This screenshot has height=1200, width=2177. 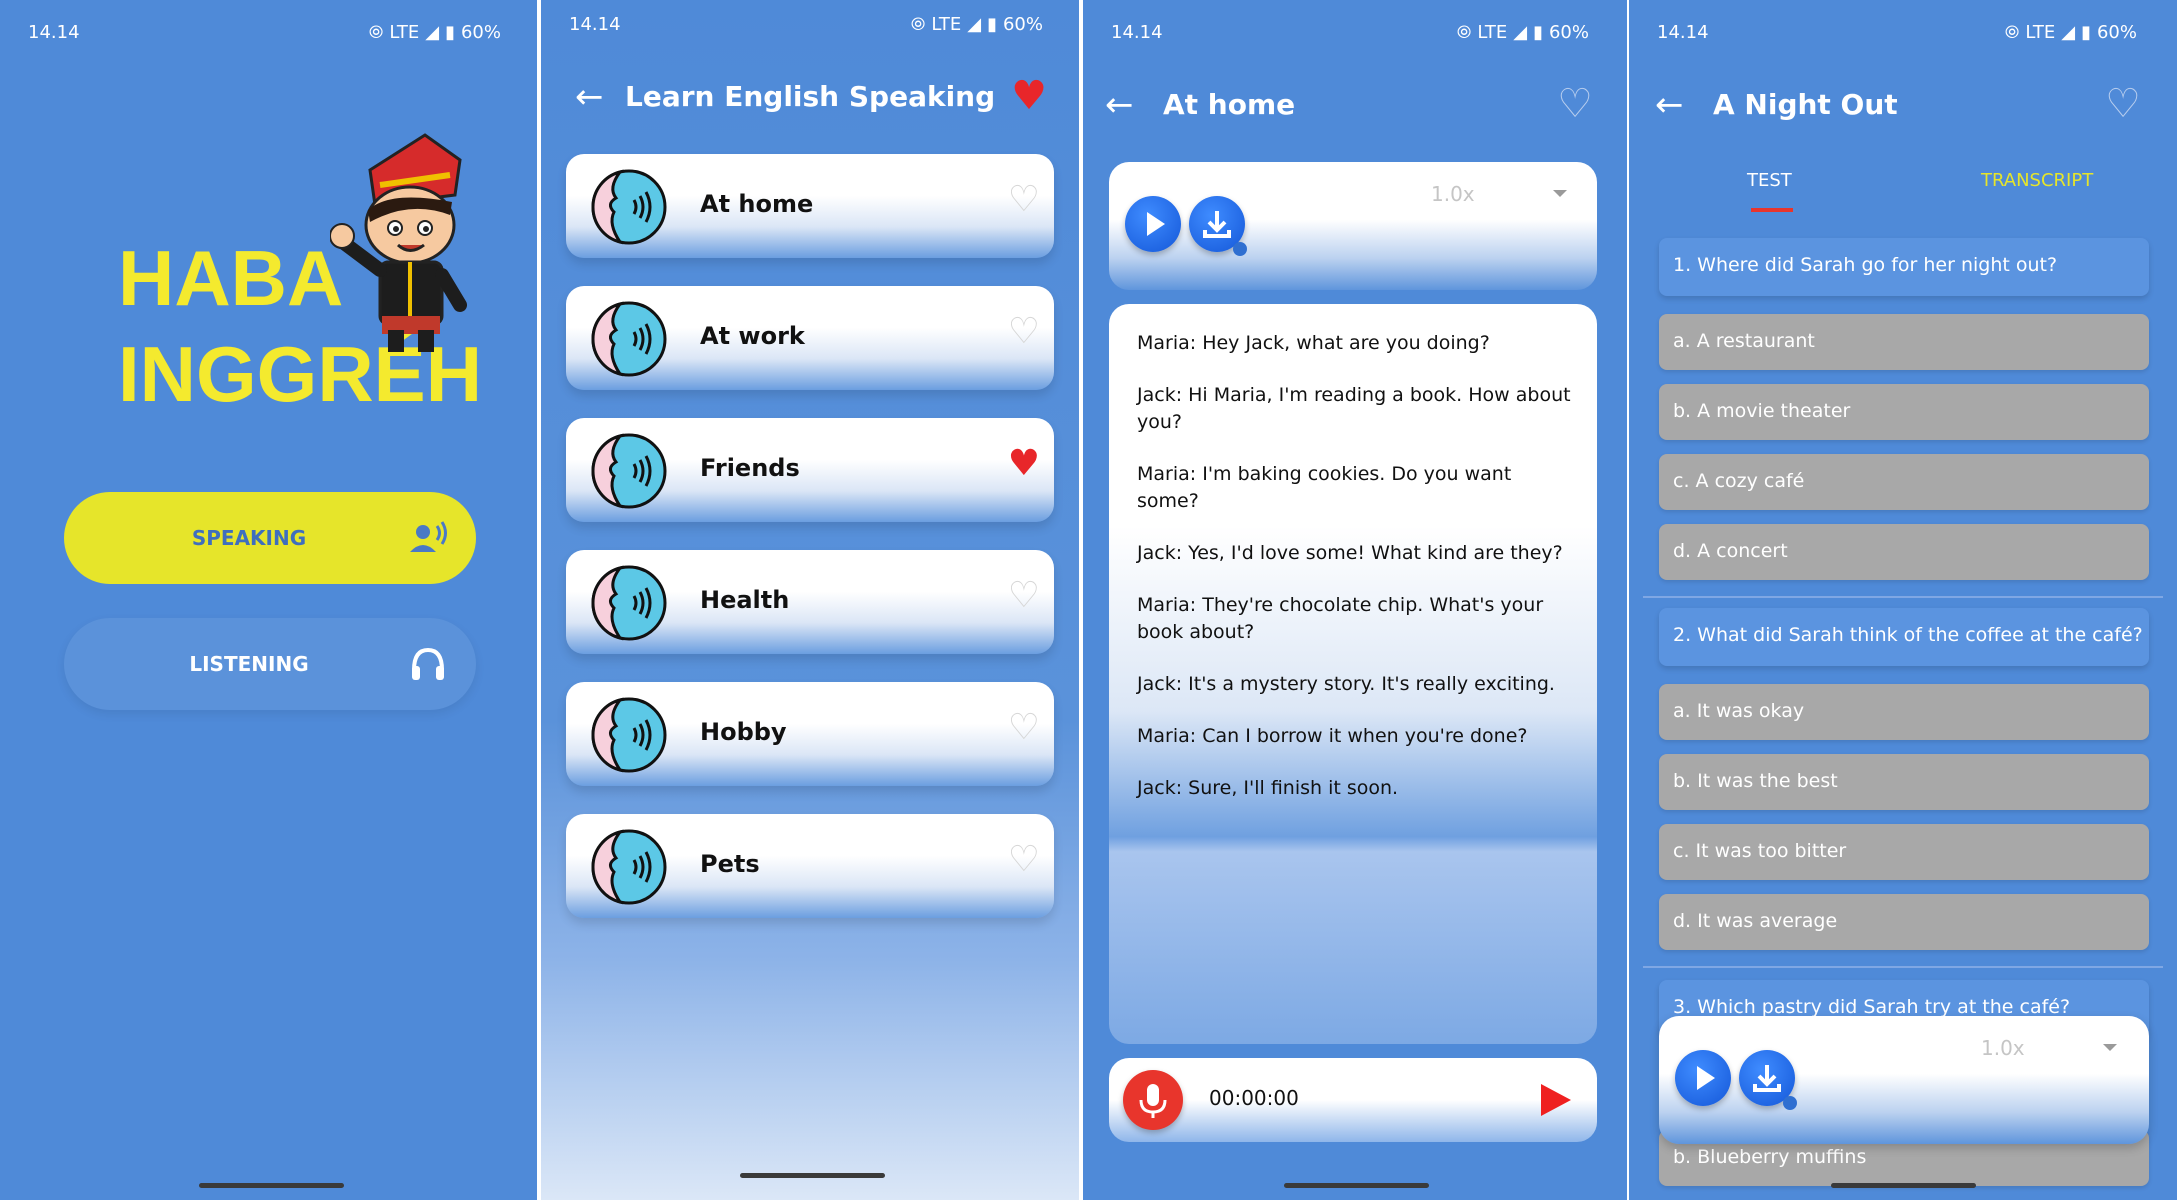 I want to click on play-recording-icon, so click(x=1555, y=1100).